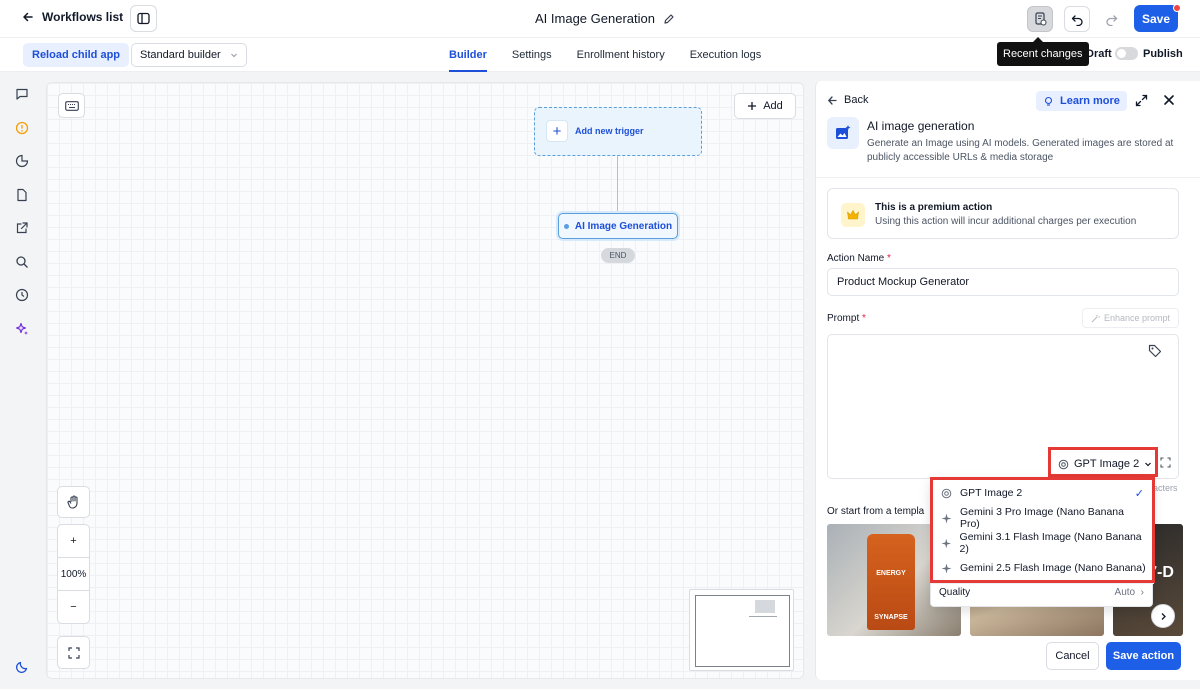 The height and width of the screenshot is (689, 1200). I want to click on quality-value: Auto ›, so click(1129, 592).